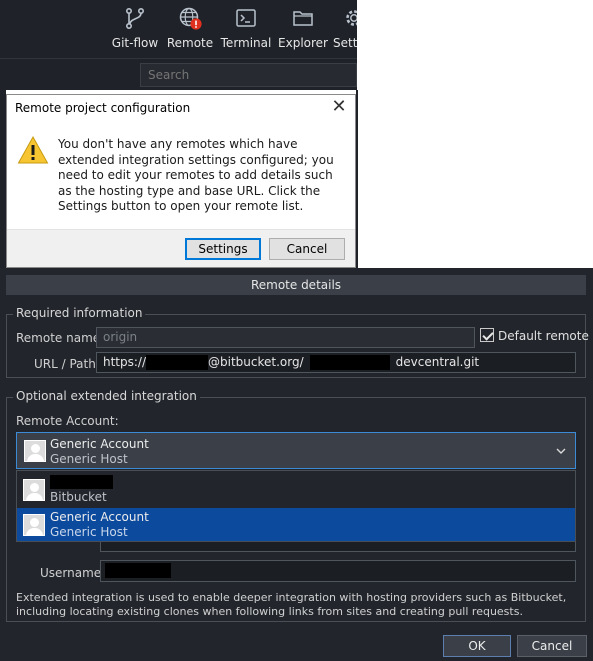 The height and width of the screenshot is (661, 593). I want to click on main-toolbar: Git-flow Remote Terminal Explorer Sett, so click(178, 29).